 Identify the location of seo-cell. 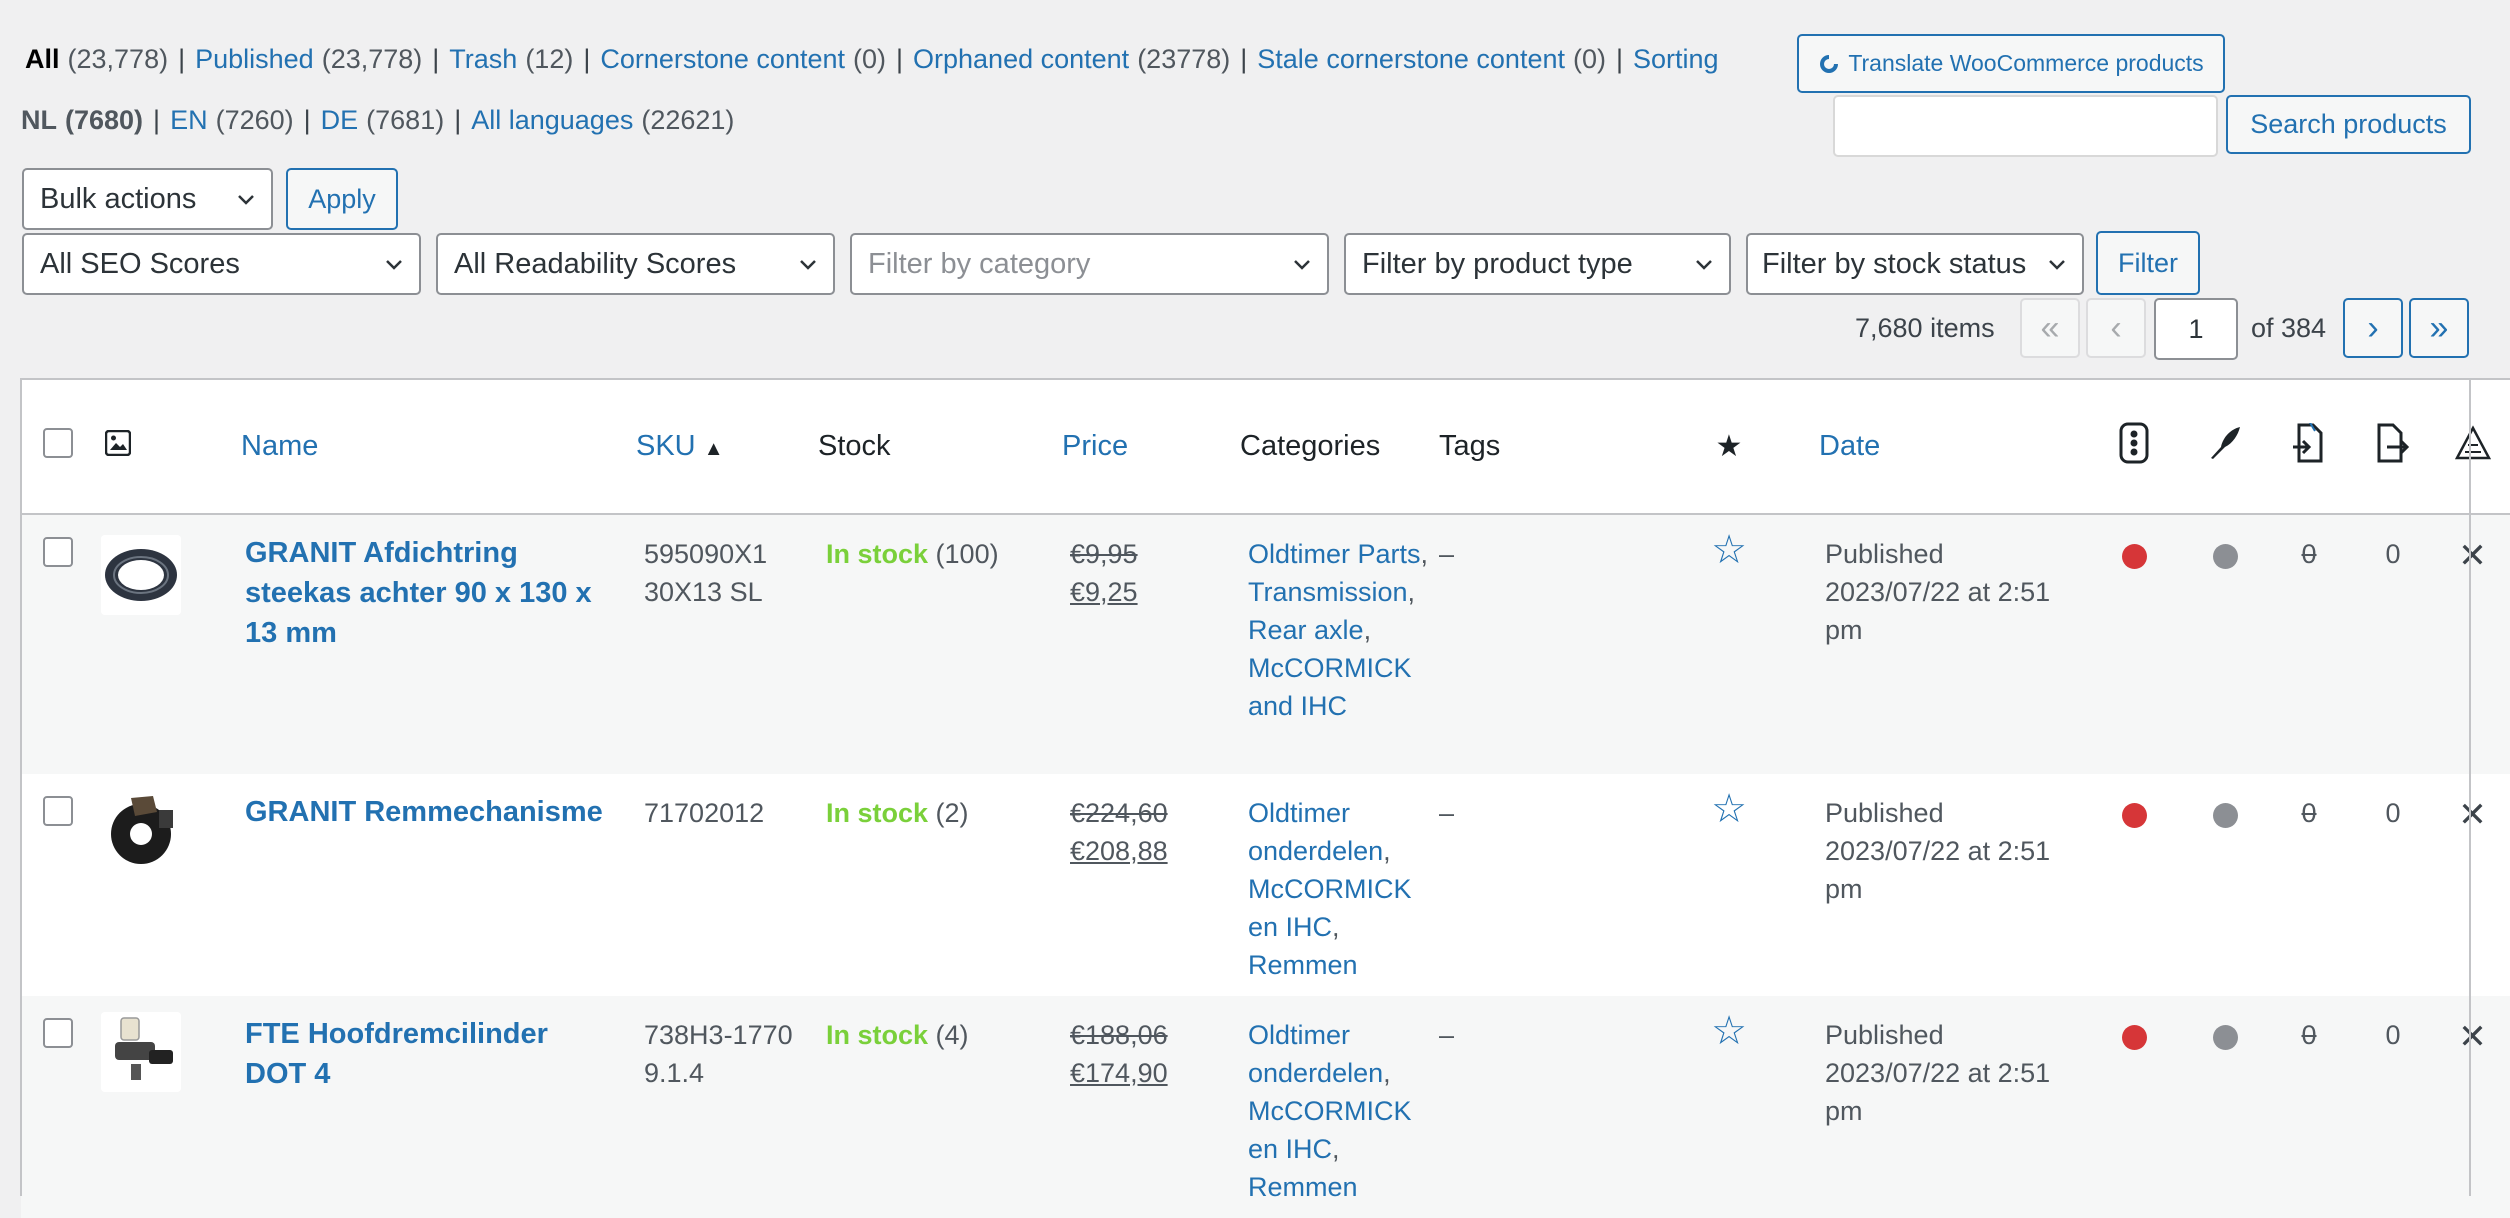
(2134, 1107).